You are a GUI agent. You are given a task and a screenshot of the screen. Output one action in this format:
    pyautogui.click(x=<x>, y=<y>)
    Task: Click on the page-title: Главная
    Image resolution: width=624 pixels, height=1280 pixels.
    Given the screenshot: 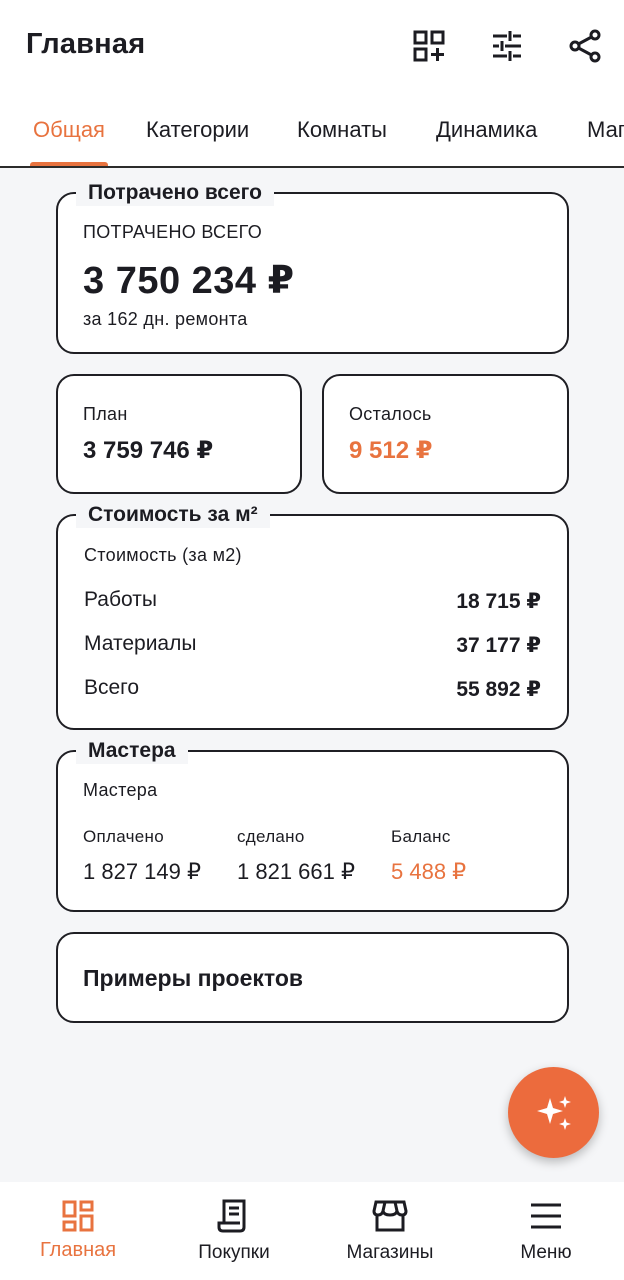 What is the action you would take?
    pyautogui.click(x=86, y=44)
    